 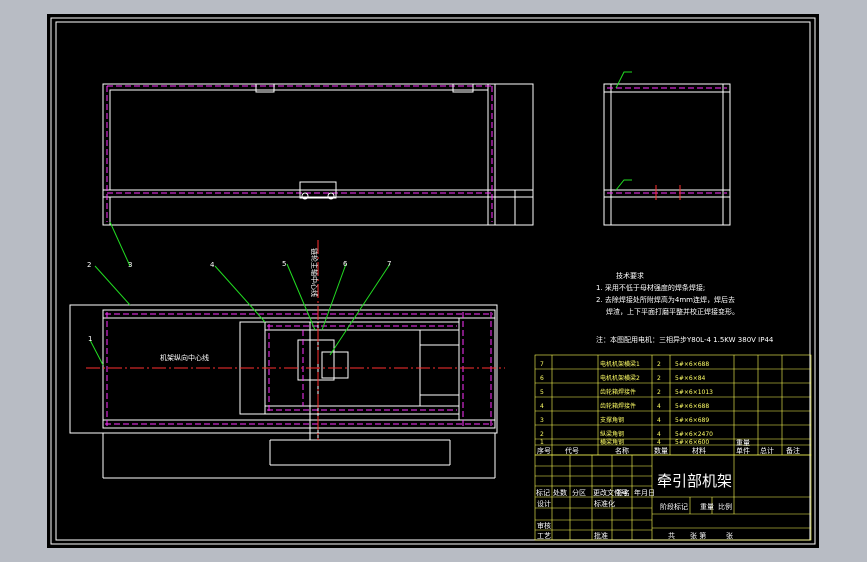 I want to click on review-label: 审核, so click(x=544, y=525).